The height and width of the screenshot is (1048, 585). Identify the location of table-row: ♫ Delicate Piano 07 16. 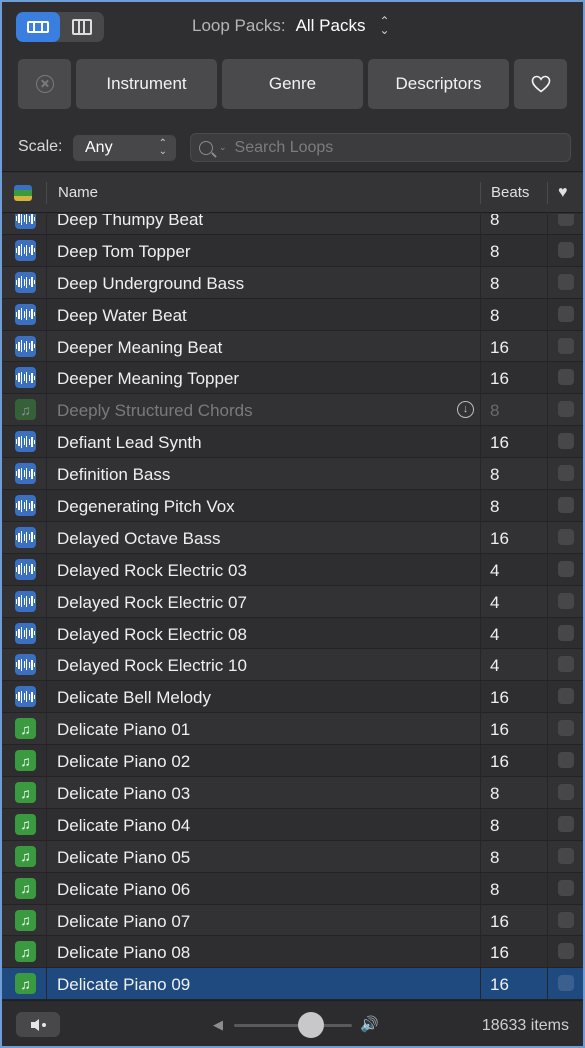
(292, 920).